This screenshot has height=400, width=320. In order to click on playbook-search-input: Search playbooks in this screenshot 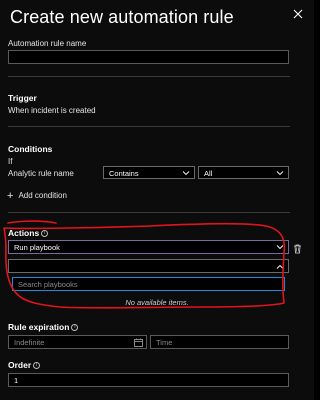, I will do `click(148, 284)`.